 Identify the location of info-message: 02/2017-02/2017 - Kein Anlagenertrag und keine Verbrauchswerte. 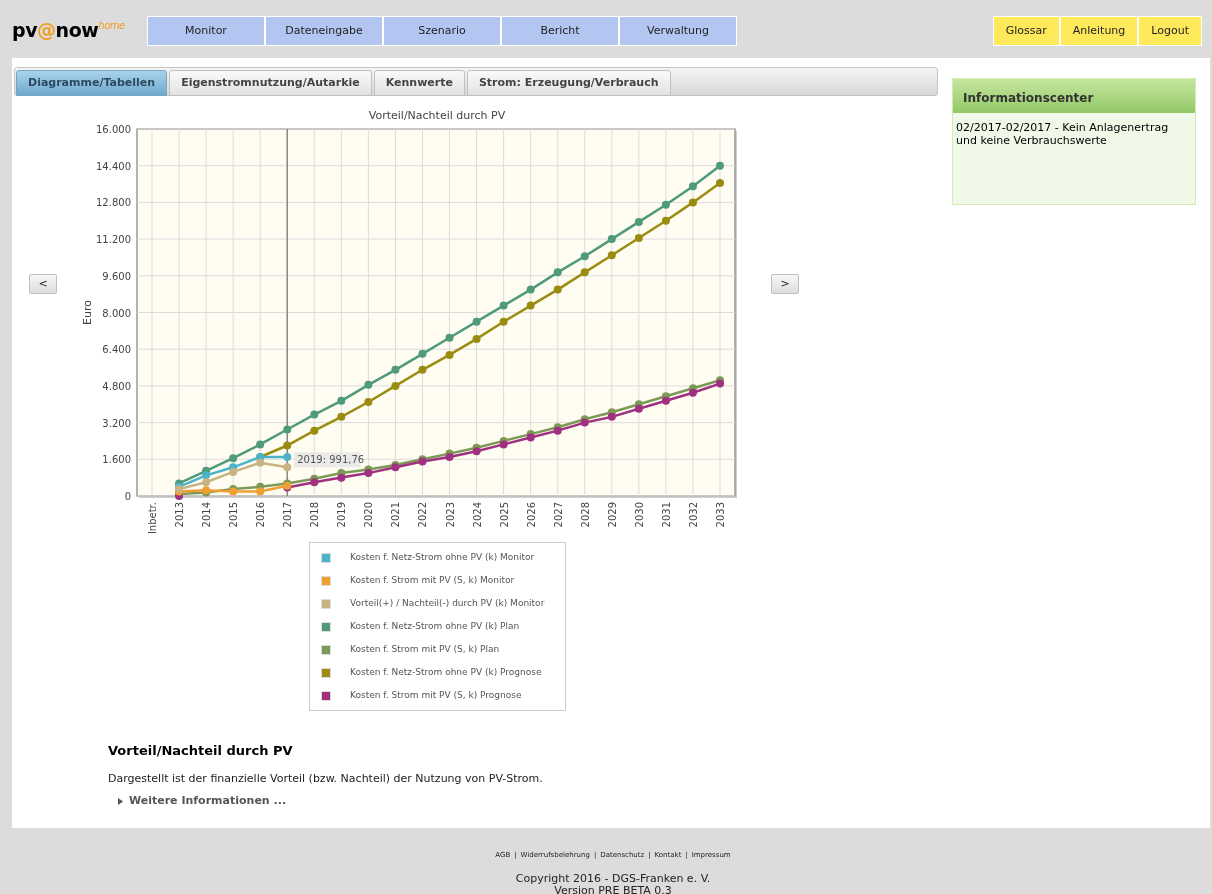
(1062, 133).